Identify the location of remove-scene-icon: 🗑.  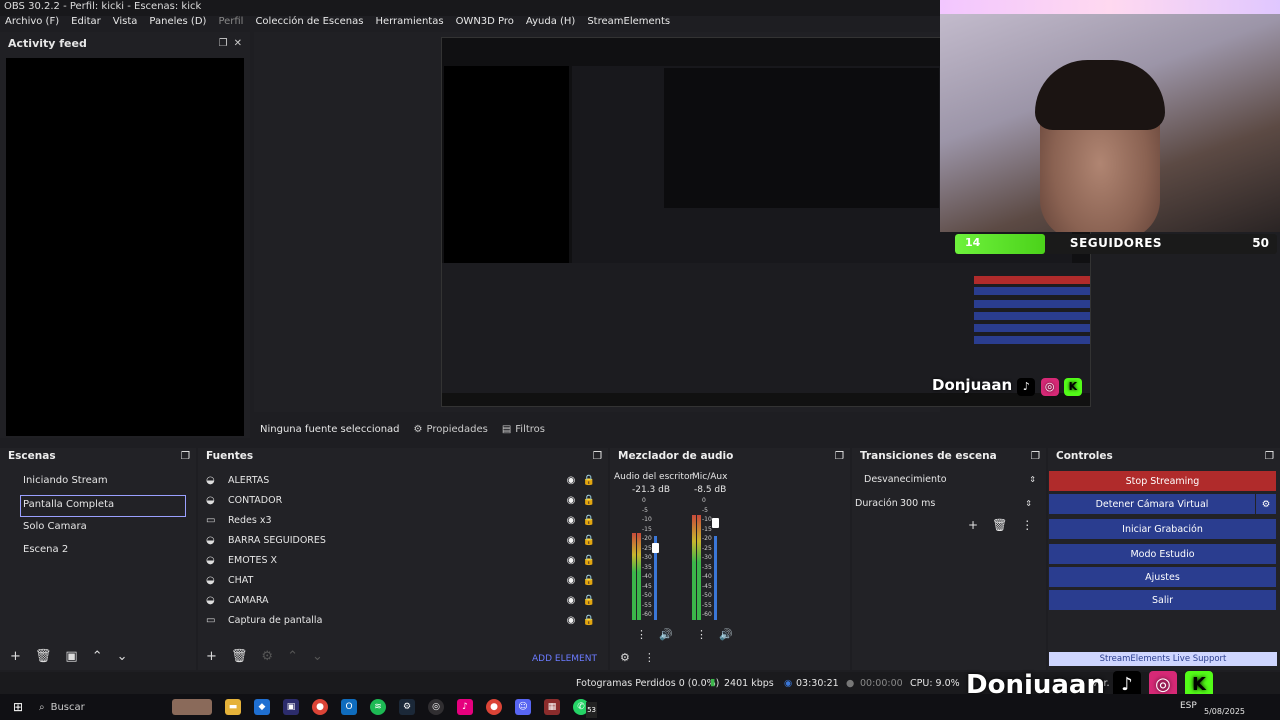
(43, 656).